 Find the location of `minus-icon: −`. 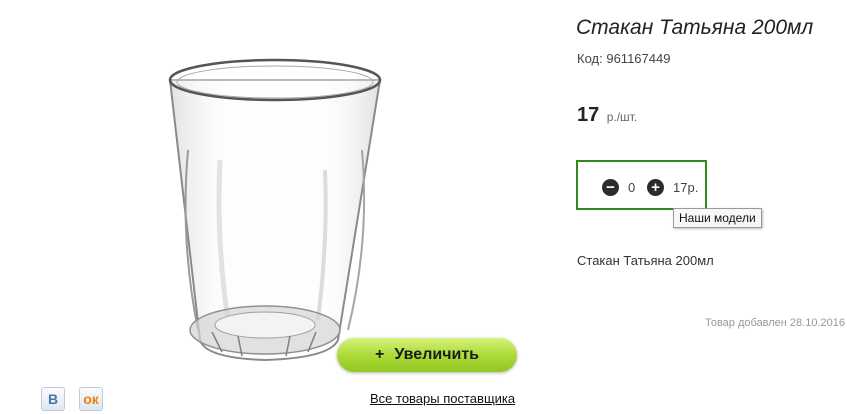

minus-icon: − is located at coordinates (610, 187).